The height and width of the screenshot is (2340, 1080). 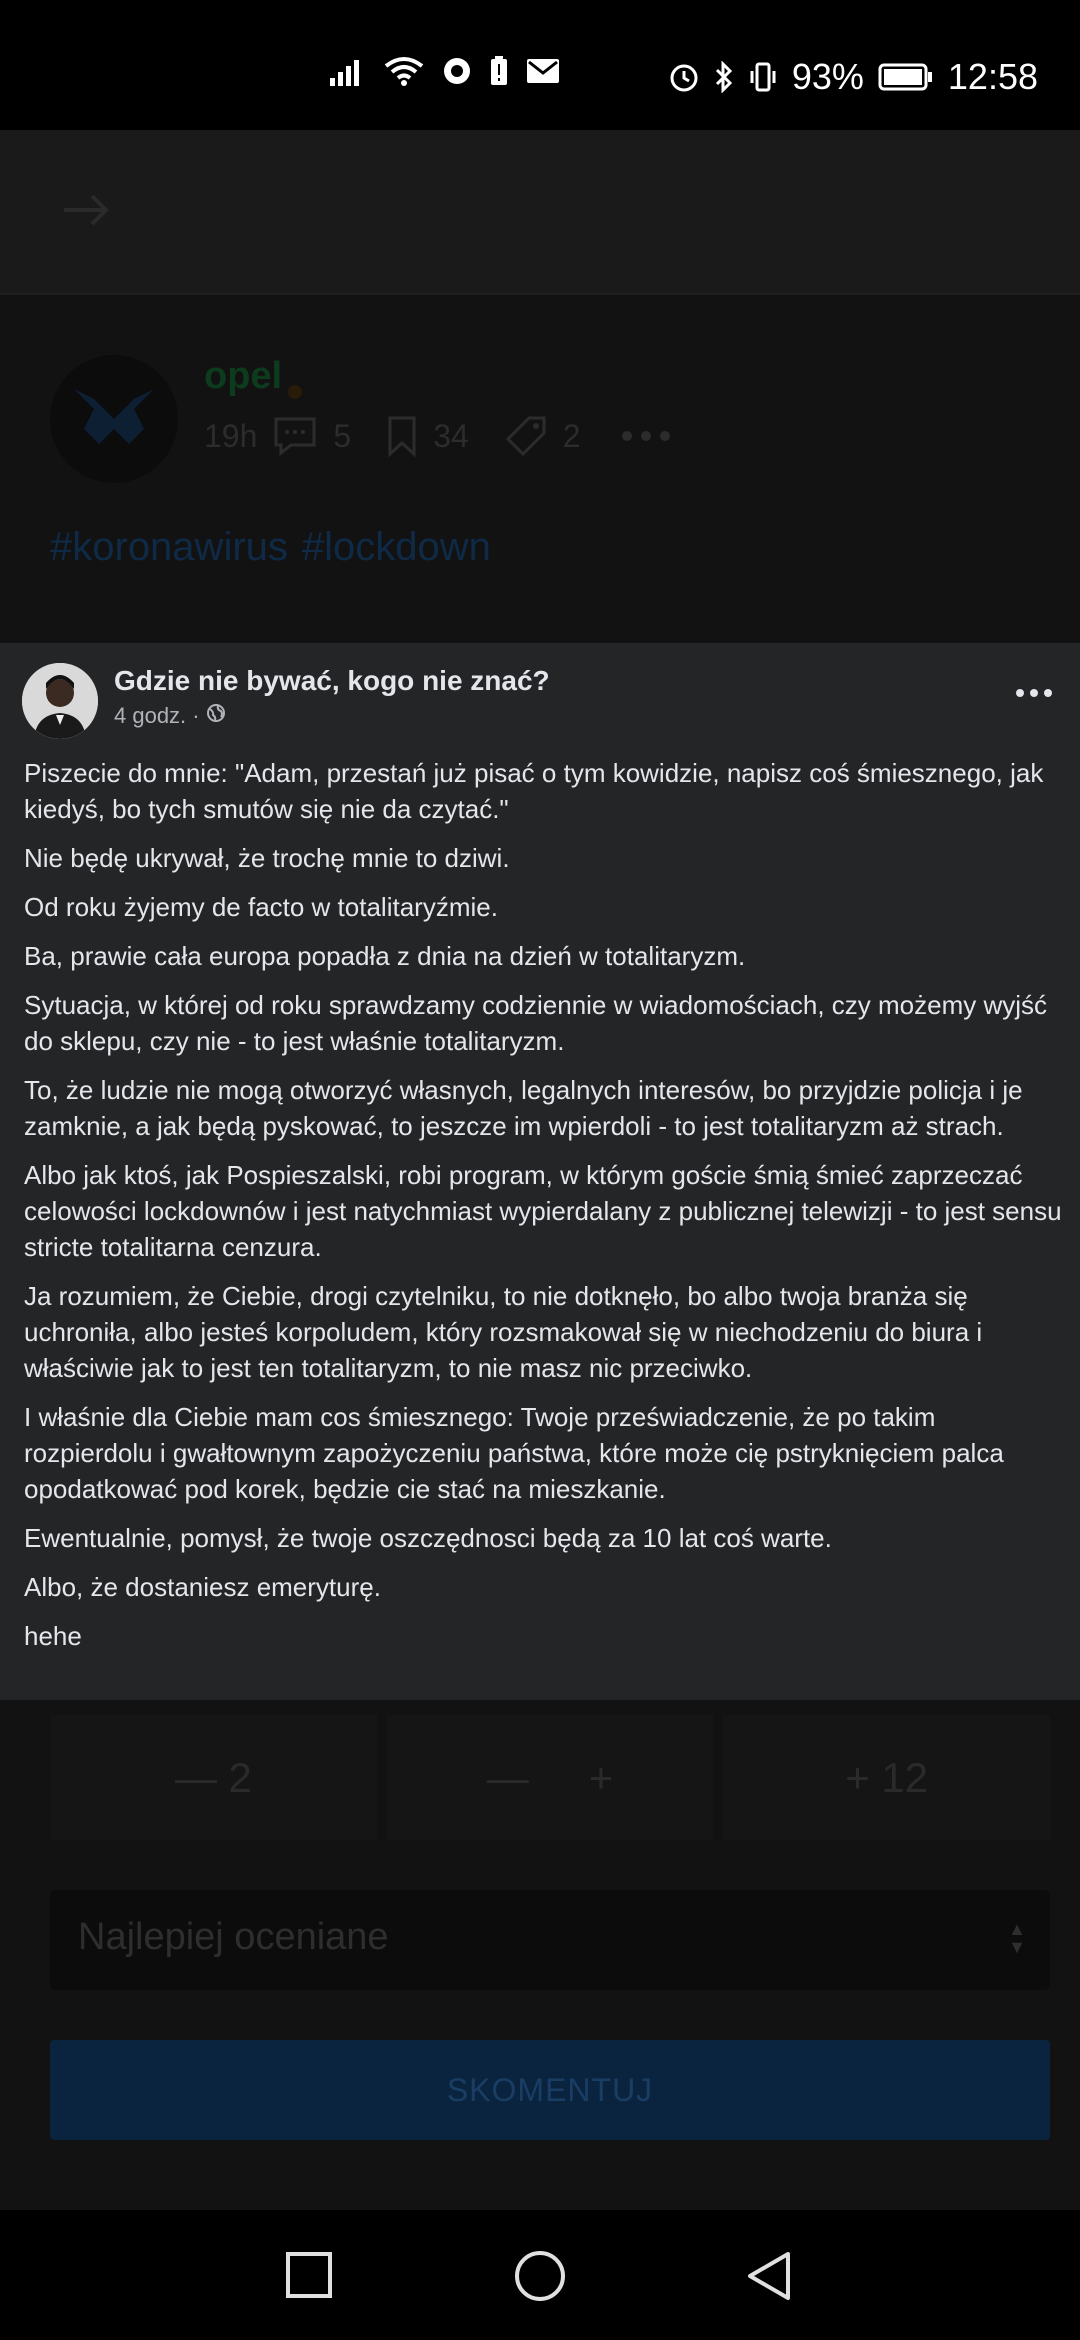 What do you see at coordinates (404, 71) in the screenshot?
I see `wifi-icon` at bounding box center [404, 71].